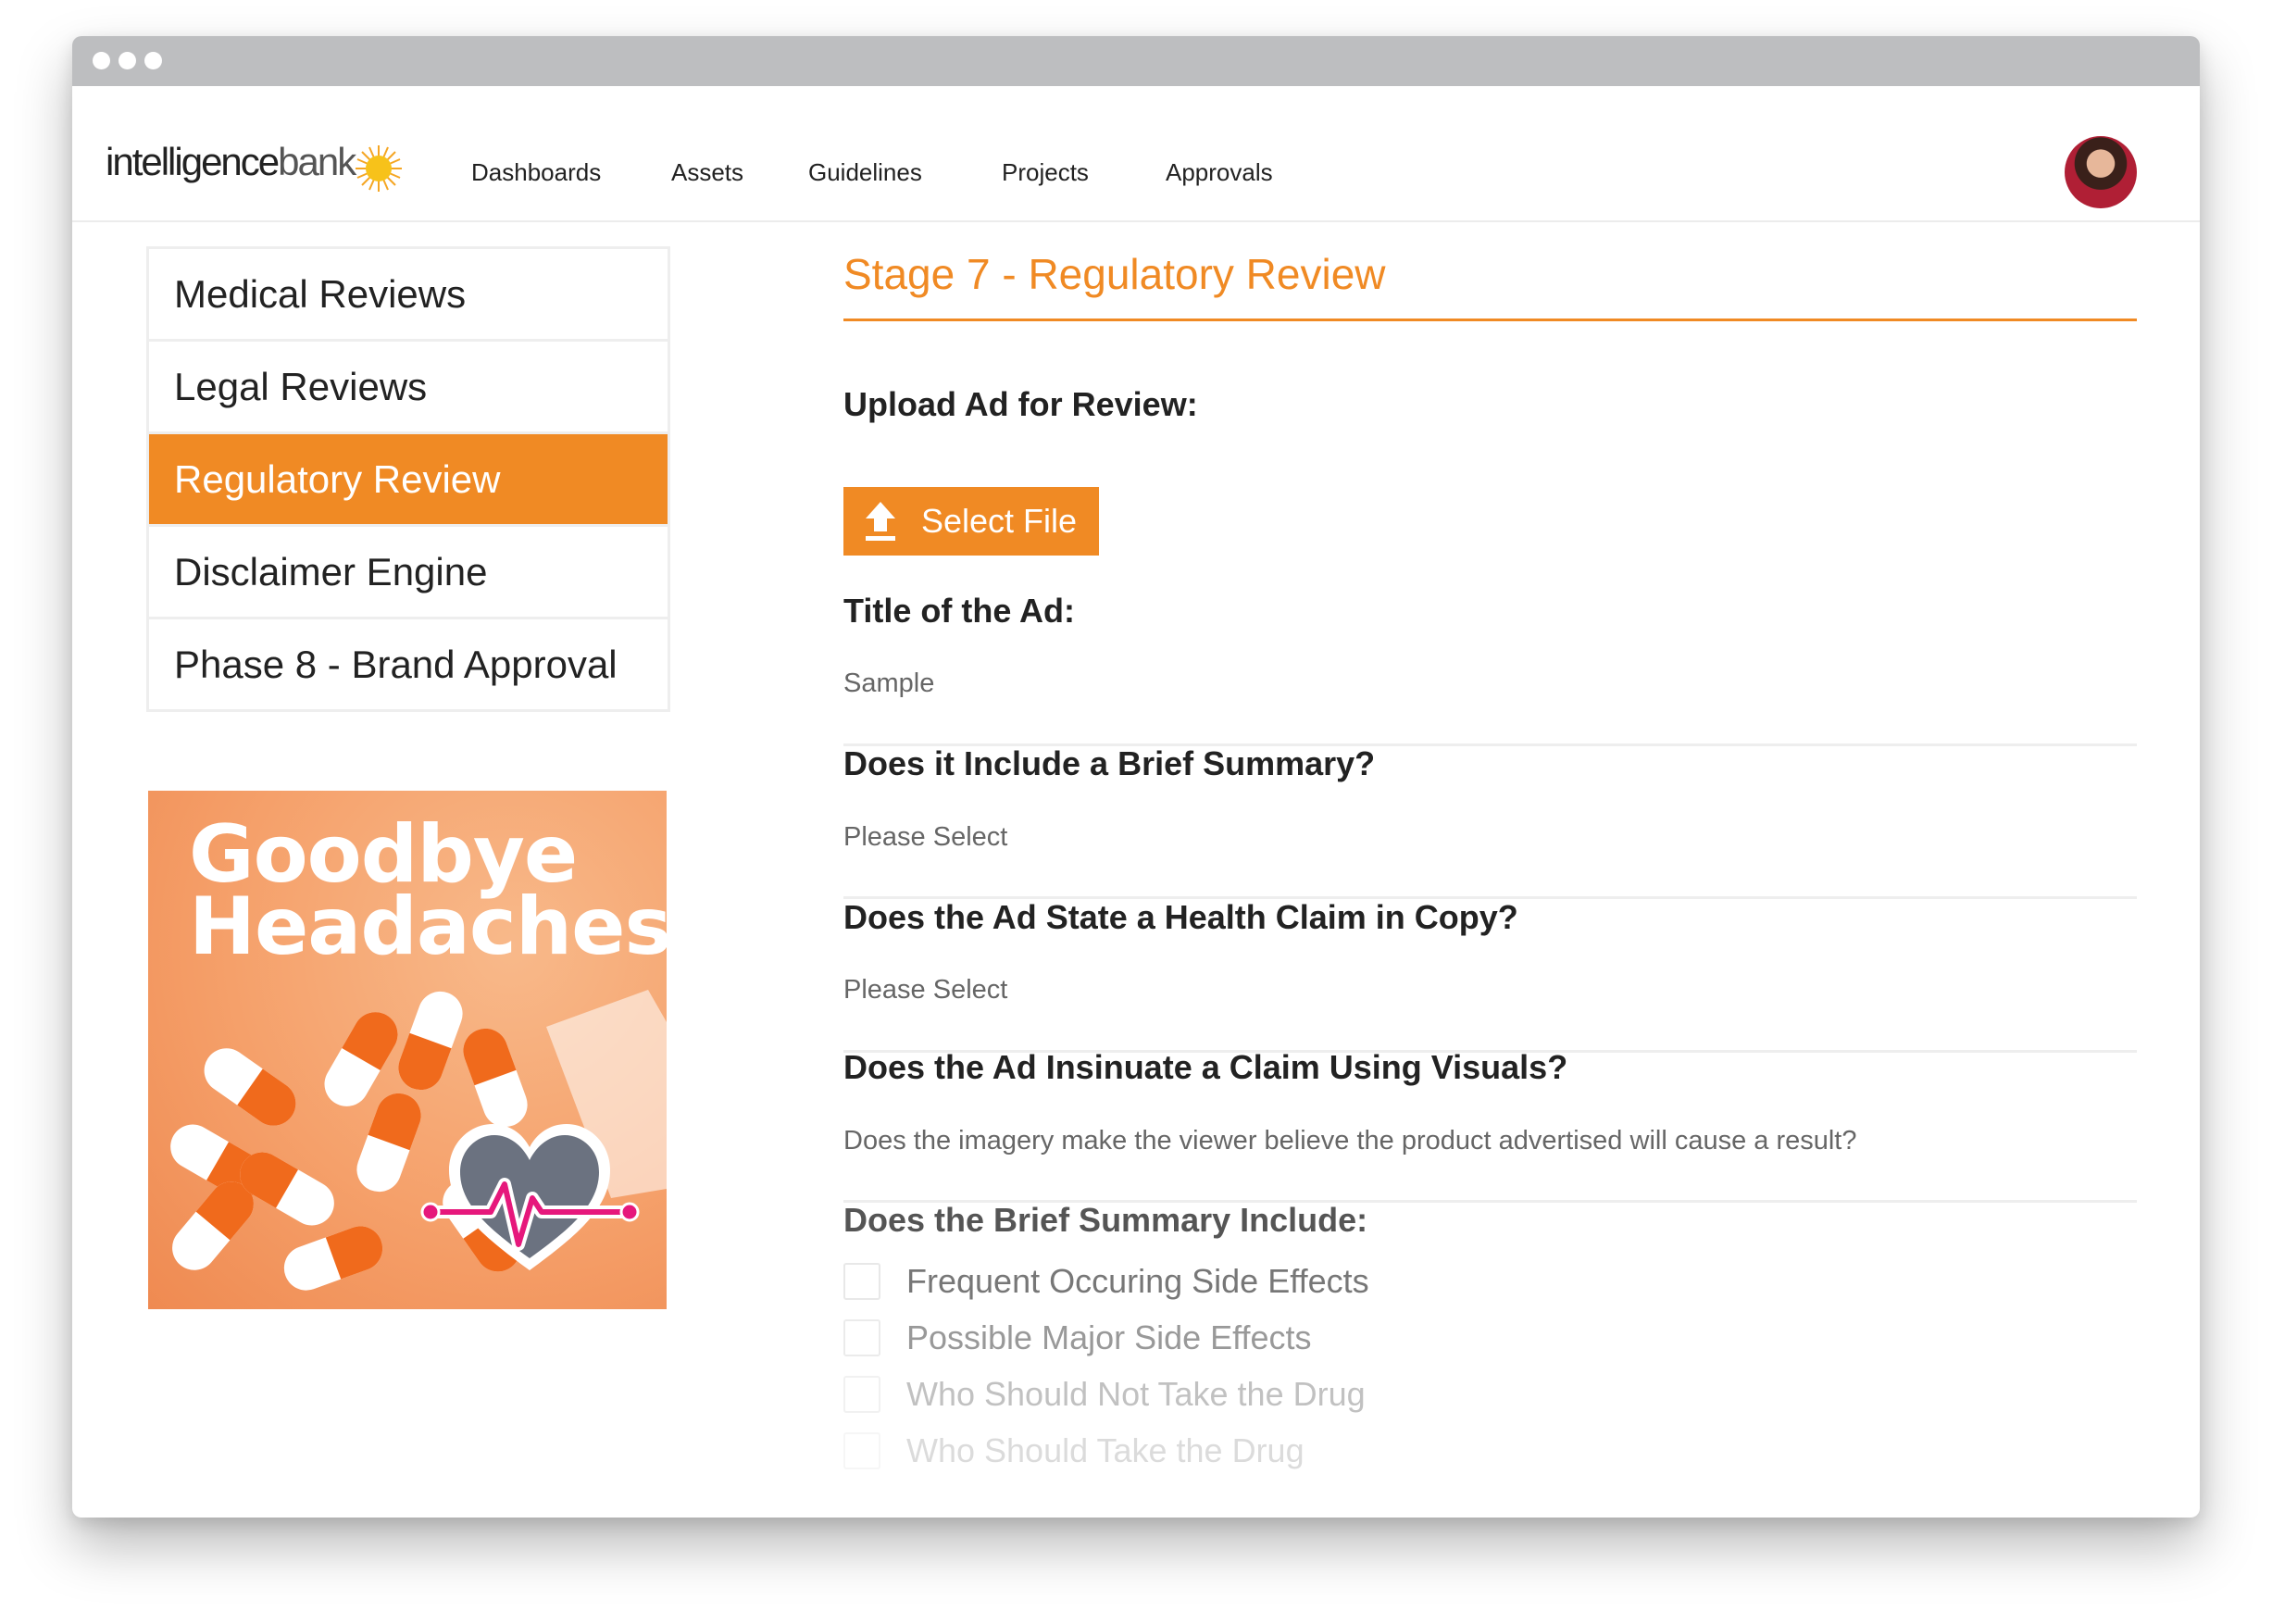  I want to click on brief-summary-select: Please Select, so click(925, 837).